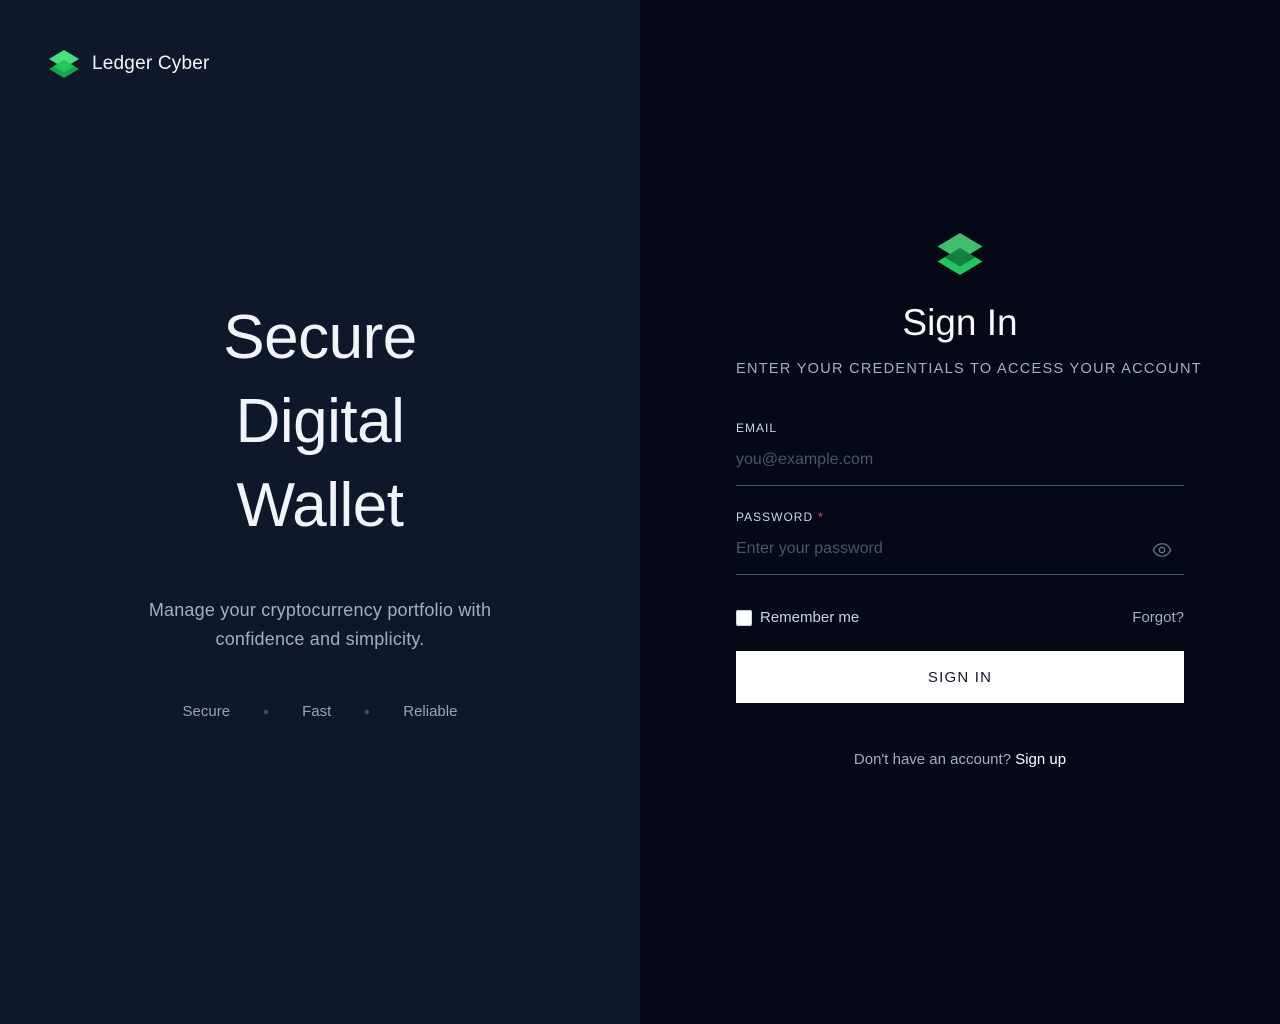 The height and width of the screenshot is (1024, 1280). Describe the element at coordinates (320, 337) in the screenshot. I see `hero-line: Secure` at that location.